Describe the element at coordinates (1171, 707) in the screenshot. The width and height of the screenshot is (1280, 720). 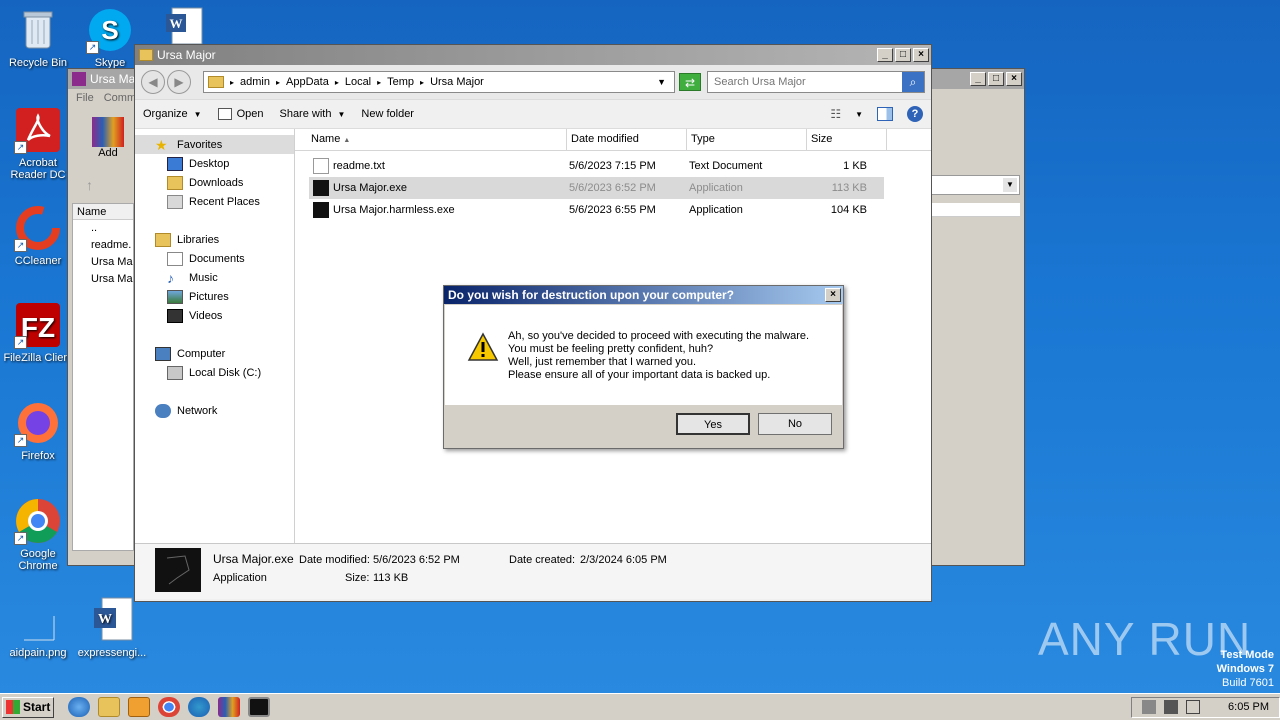
I see `network-status-icon` at that location.